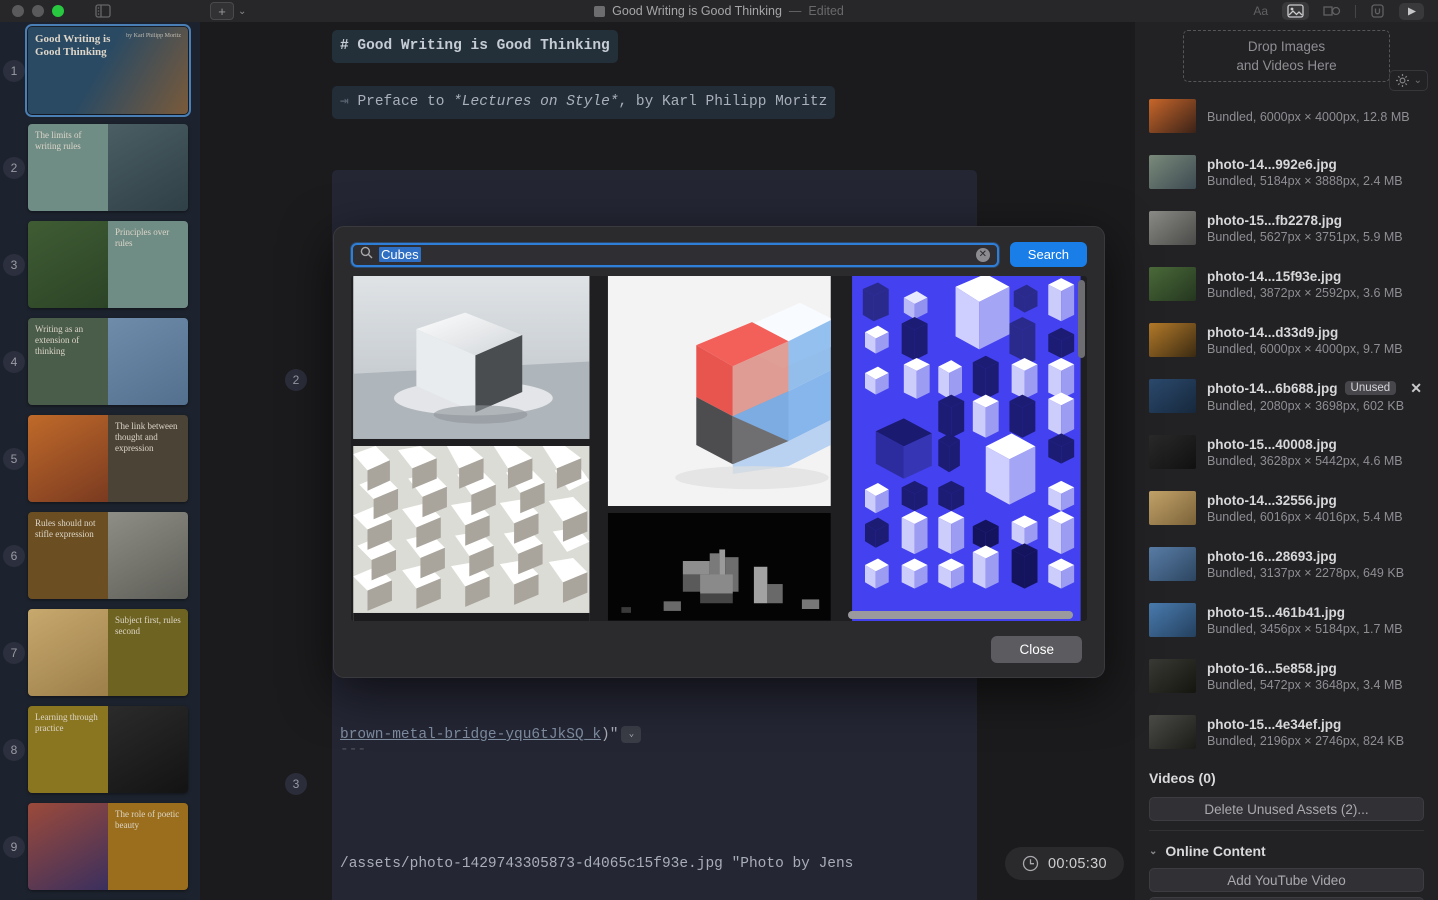  What do you see at coordinates (103, 11) in the screenshot?
I see `sidebar-toggle-icon` at bounding box center [103, 11].